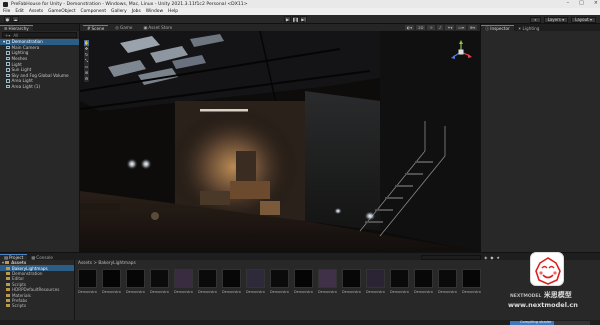 This screenshot has width=600, height=325. What do you see at coordinates (409, 27) in the screenshot?
I see `shading-mode-button: ◐▾` at bounding box center [409, 27].